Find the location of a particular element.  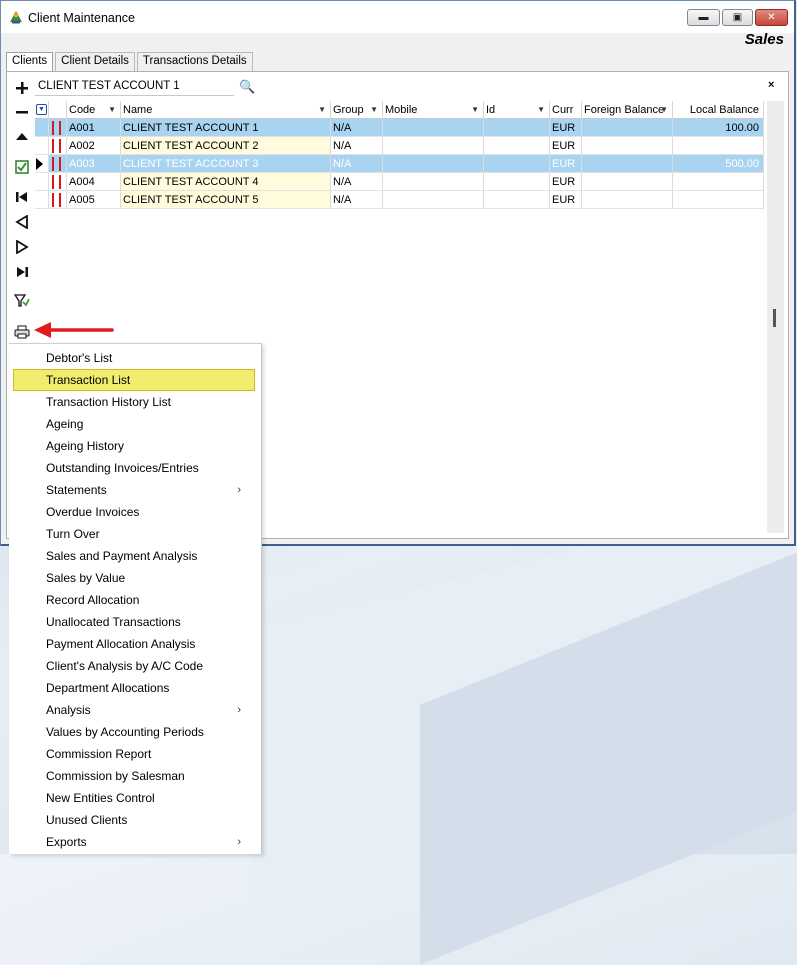

cell-name: CLIENT TEST ACCOUNT 1 is located at coordinates (226, 128).